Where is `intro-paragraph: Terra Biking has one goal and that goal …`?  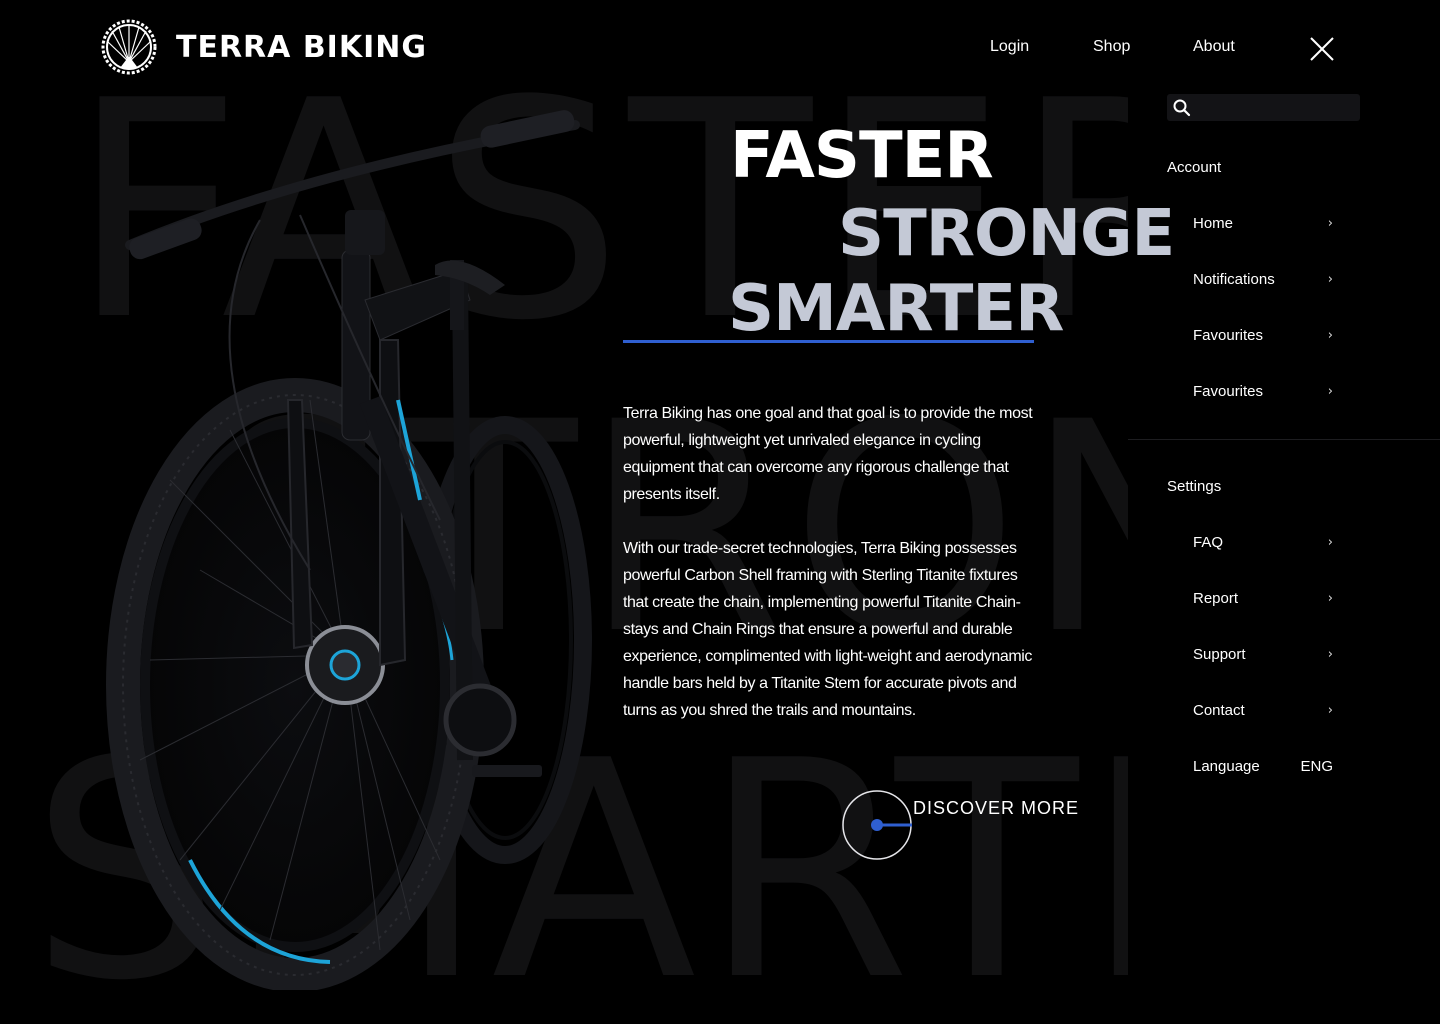
intro-paragraph: Terra Biking has one goal and that goal … is located at coordinates (828, 454).